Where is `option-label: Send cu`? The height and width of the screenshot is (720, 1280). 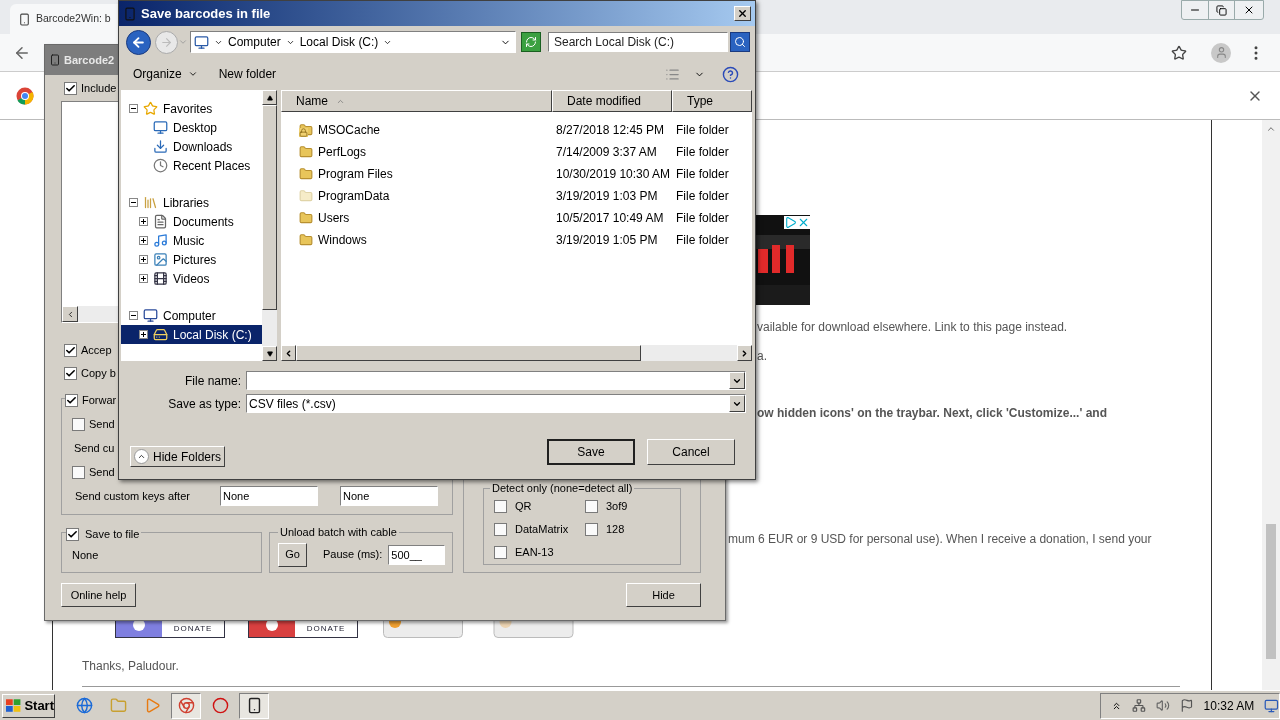
option-label: Send cu is located at coordinates (94, 448).